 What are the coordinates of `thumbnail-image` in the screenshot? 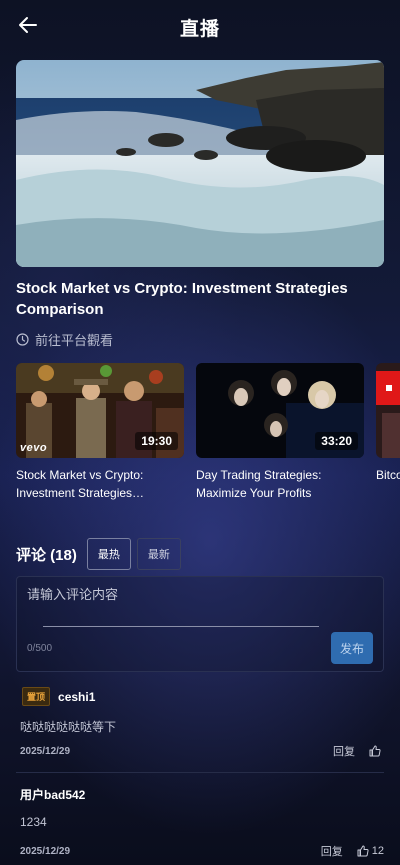 It's located at (388, 410).